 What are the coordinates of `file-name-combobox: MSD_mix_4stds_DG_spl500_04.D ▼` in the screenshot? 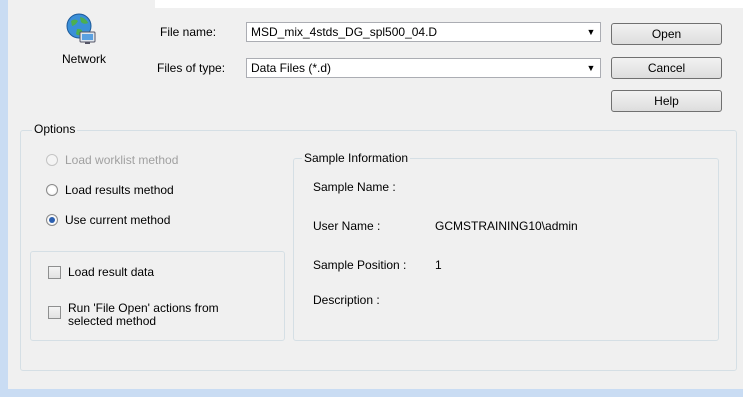 It's located at (423, 32).